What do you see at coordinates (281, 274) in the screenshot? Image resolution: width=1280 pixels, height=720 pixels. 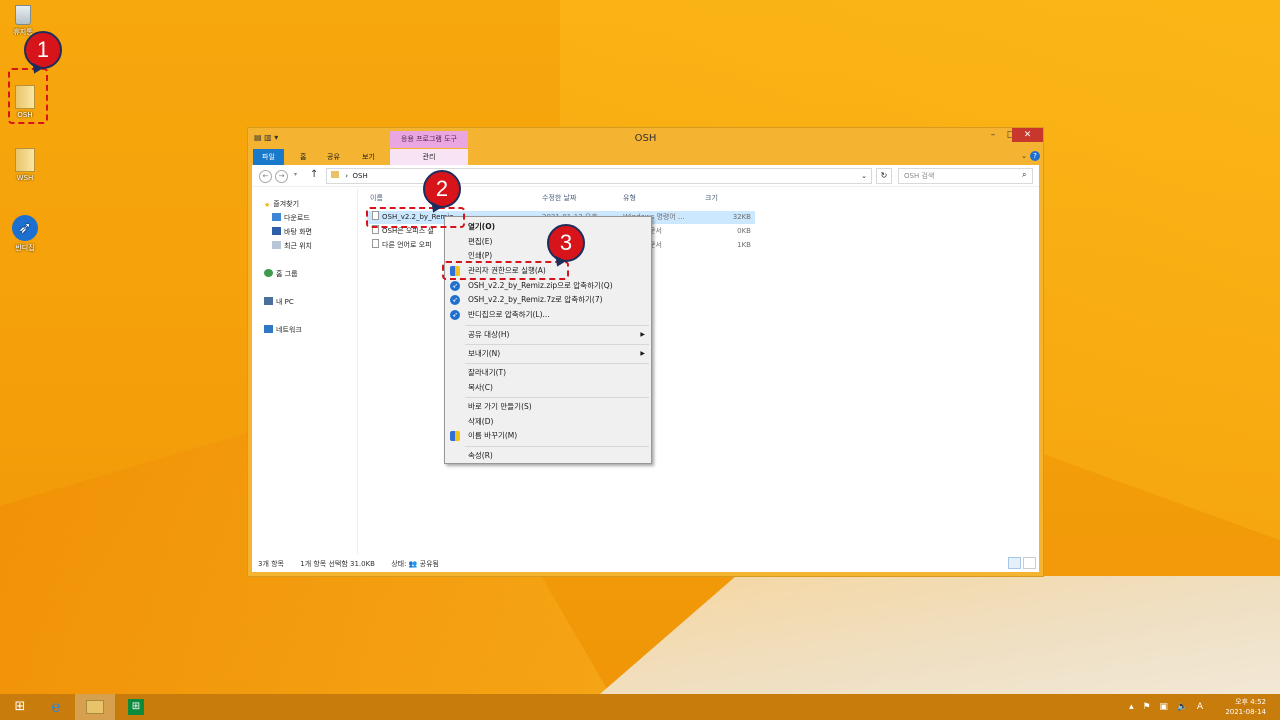 I see `nav-homegroup: 홈 그룹` at bounding box center [281, 274].